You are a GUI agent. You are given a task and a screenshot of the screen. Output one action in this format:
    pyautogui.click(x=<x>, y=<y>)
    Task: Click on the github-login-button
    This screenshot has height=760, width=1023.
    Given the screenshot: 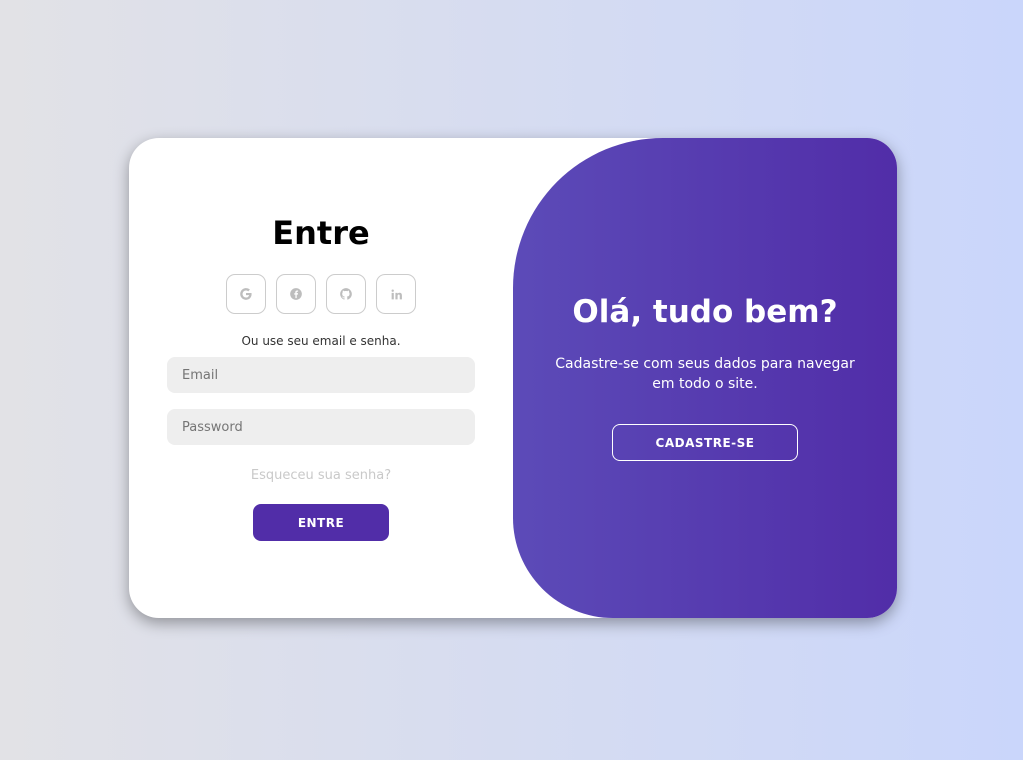 What is the action you would take?
    pyautogui.click(x=346, y=294)
    